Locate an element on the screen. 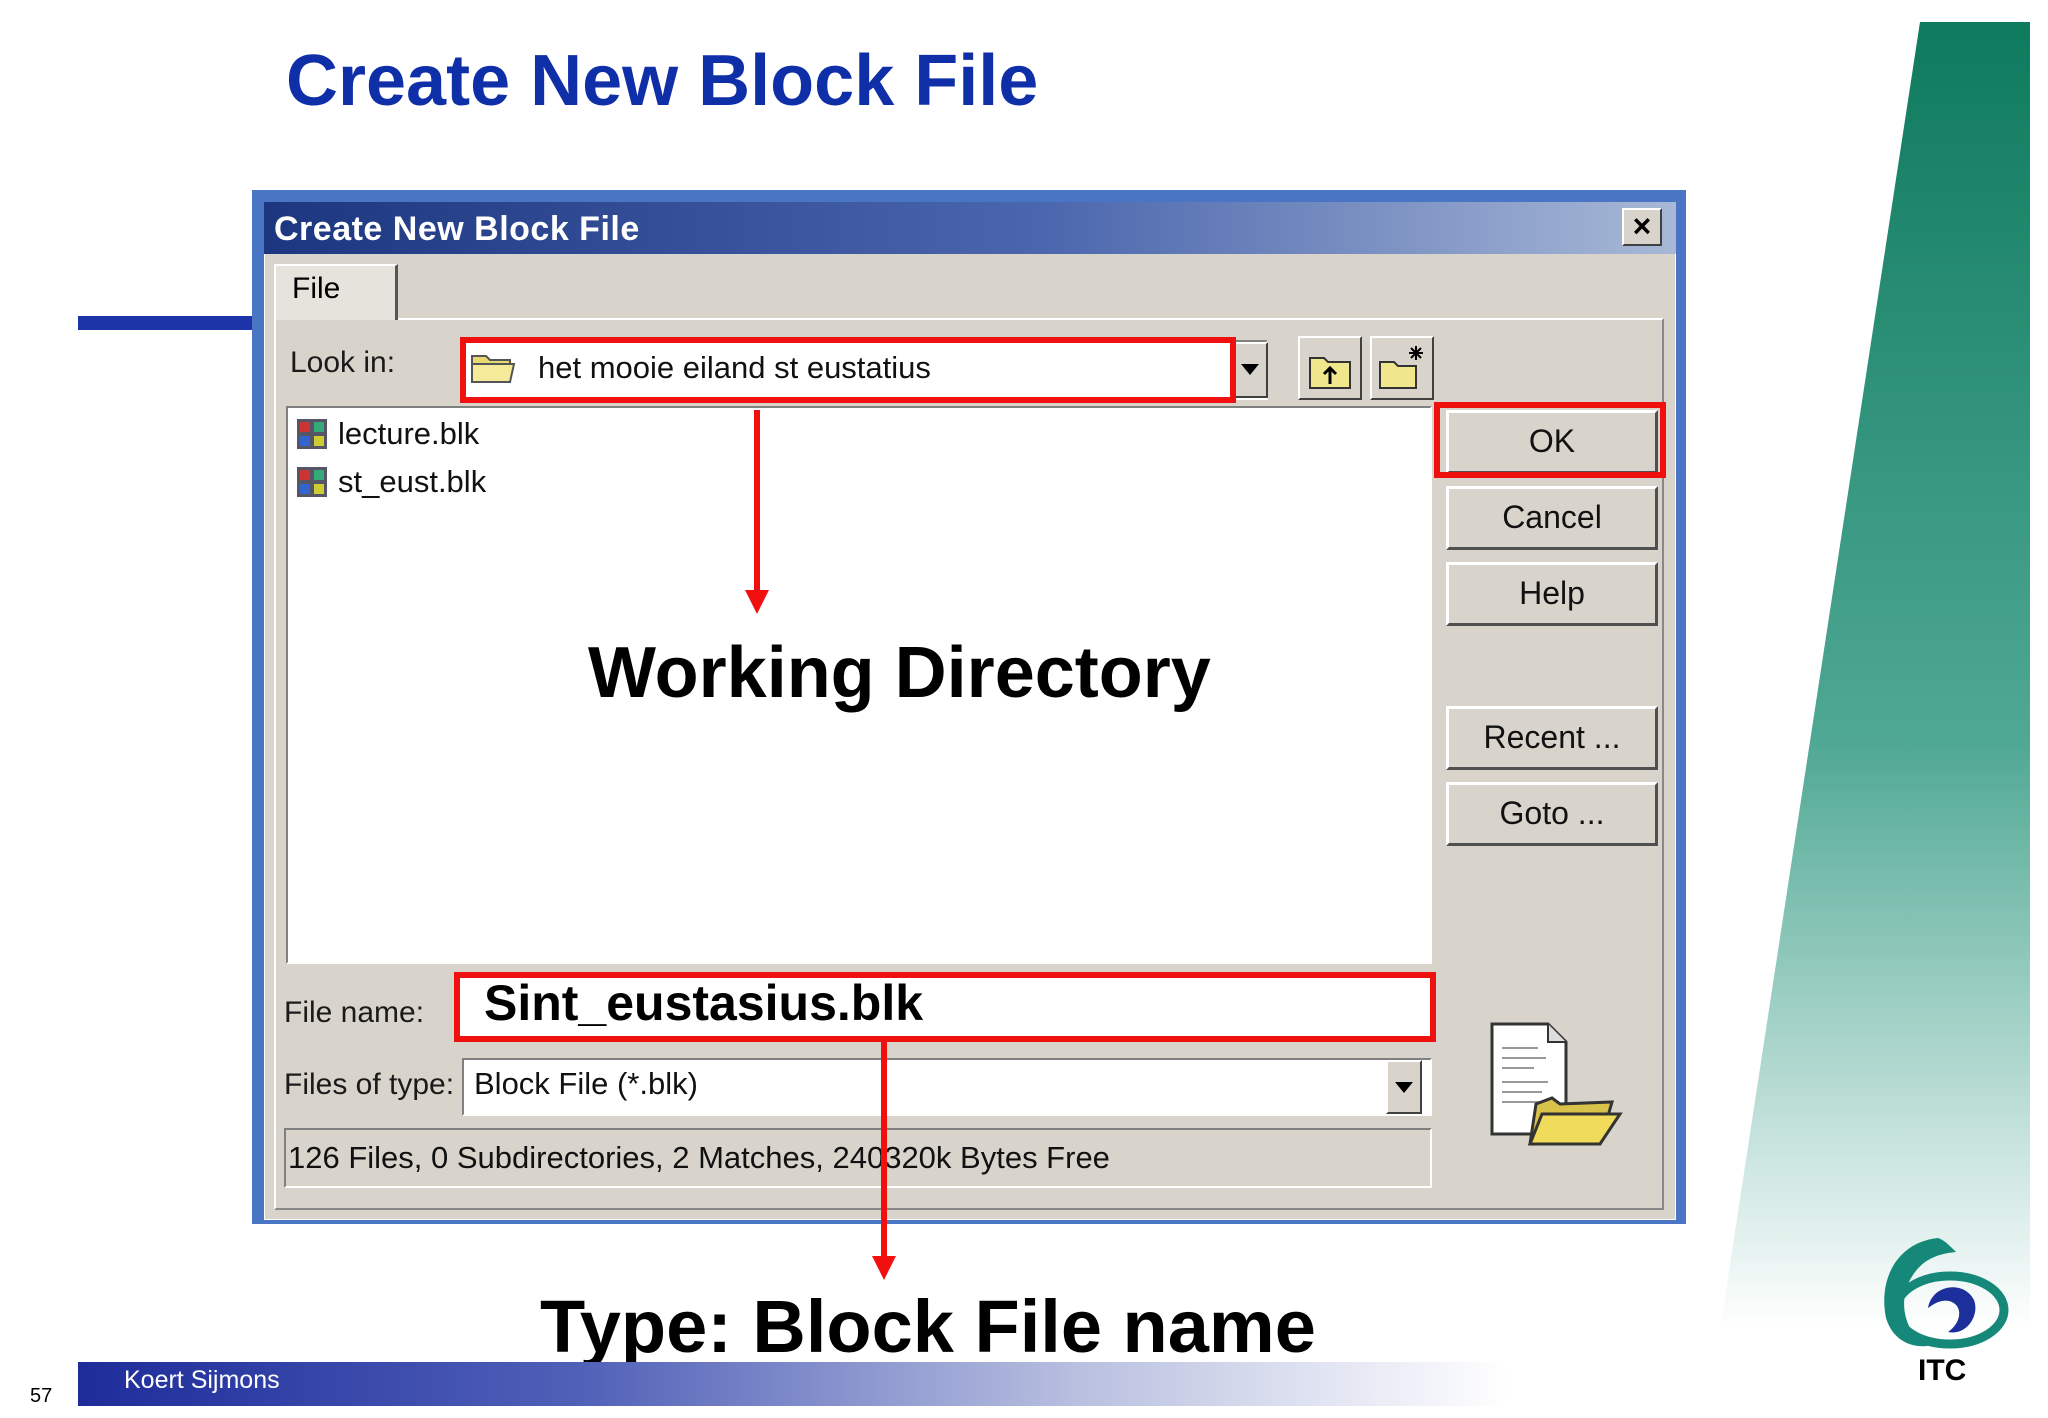 This screenshot has width=2048, height=1418. page-number: 57 is located at coordinates (41, 1396).